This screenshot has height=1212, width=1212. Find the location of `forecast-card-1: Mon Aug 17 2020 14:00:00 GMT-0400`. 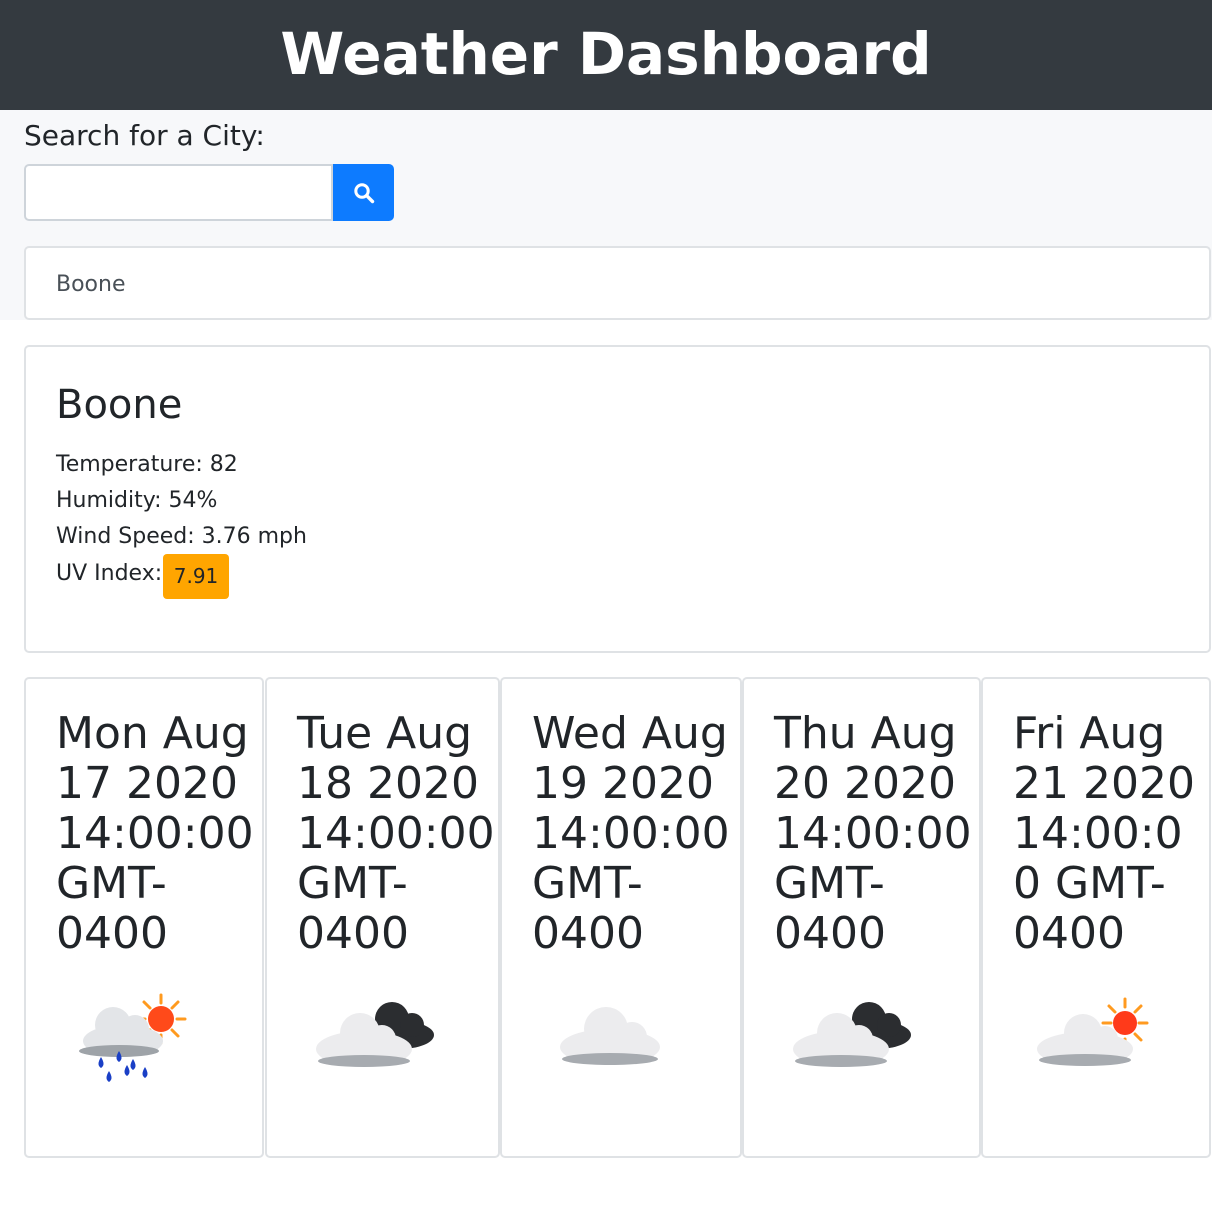

forecast-card-1: Mon Aug 17 2020 14:00:00 GMT-0400 is located at coordinates (144, 917).